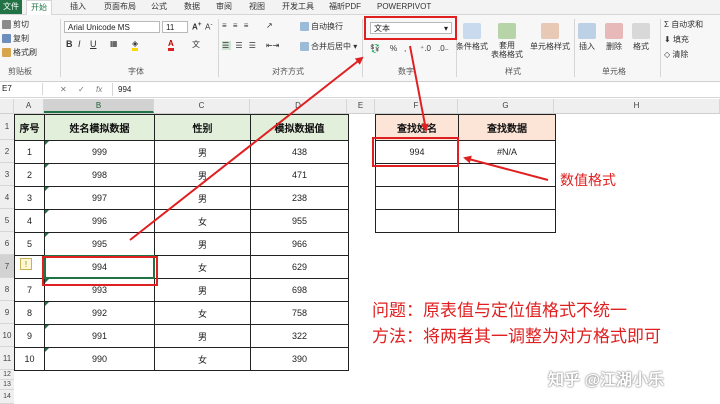 The height and width of the screenshot is (404, 720). Describe the element at coordinates (516, 337) in the screenshot. I see `method-annotation: 方法：将两者其一调整为对方格式即可` at that location.